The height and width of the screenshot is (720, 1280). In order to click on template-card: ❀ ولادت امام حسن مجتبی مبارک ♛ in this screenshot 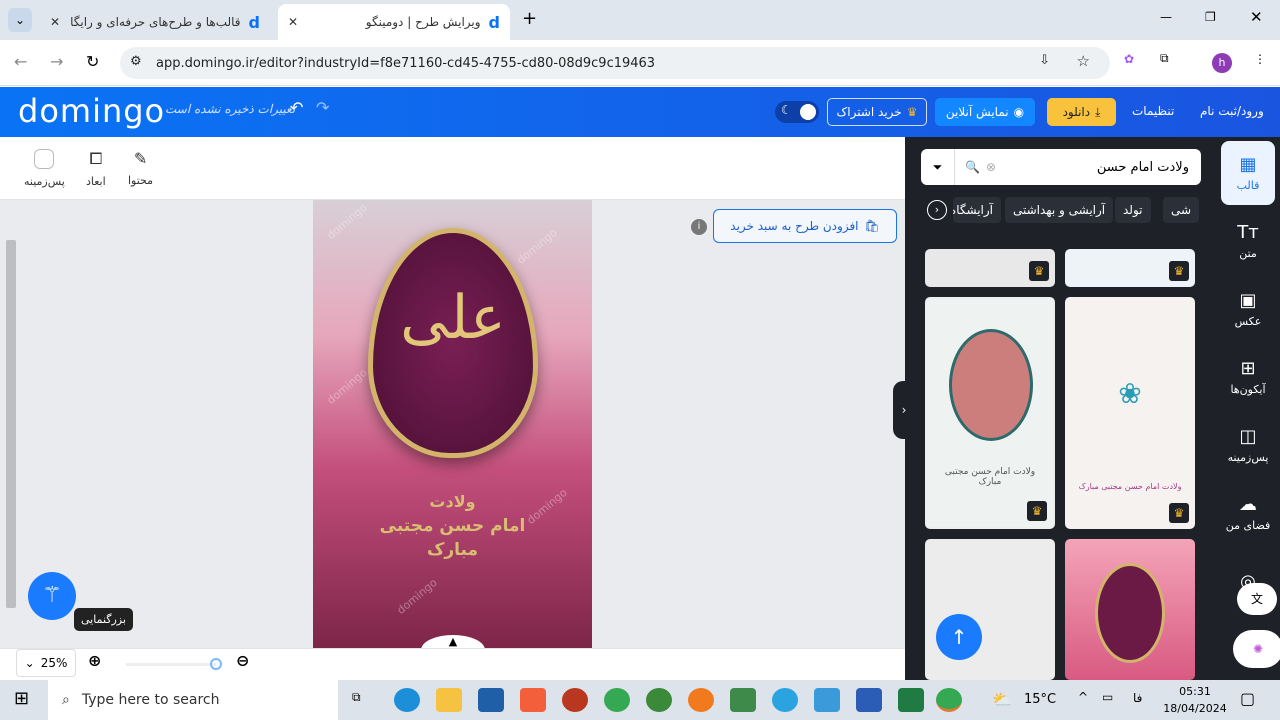, I will do `click(1130, 413)`.